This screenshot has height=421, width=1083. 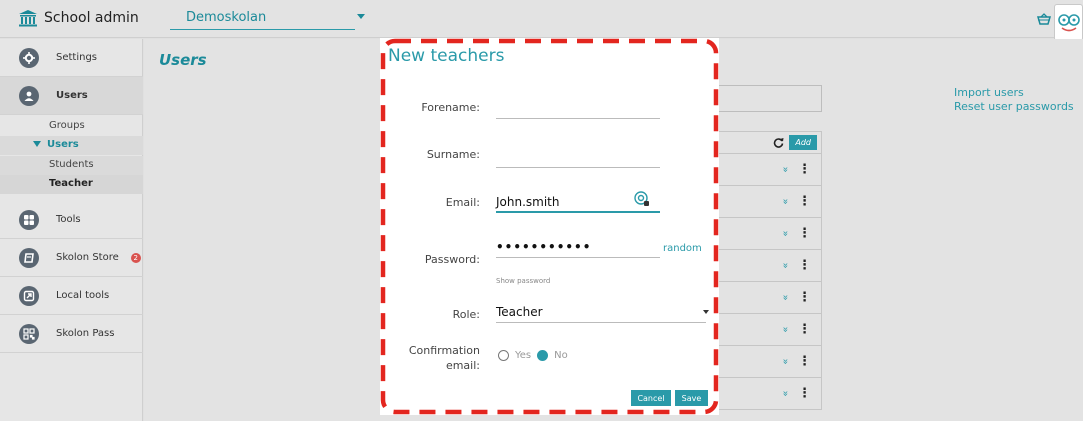 I want to click on avatar-face-icon, so click(x=1068, y=22).